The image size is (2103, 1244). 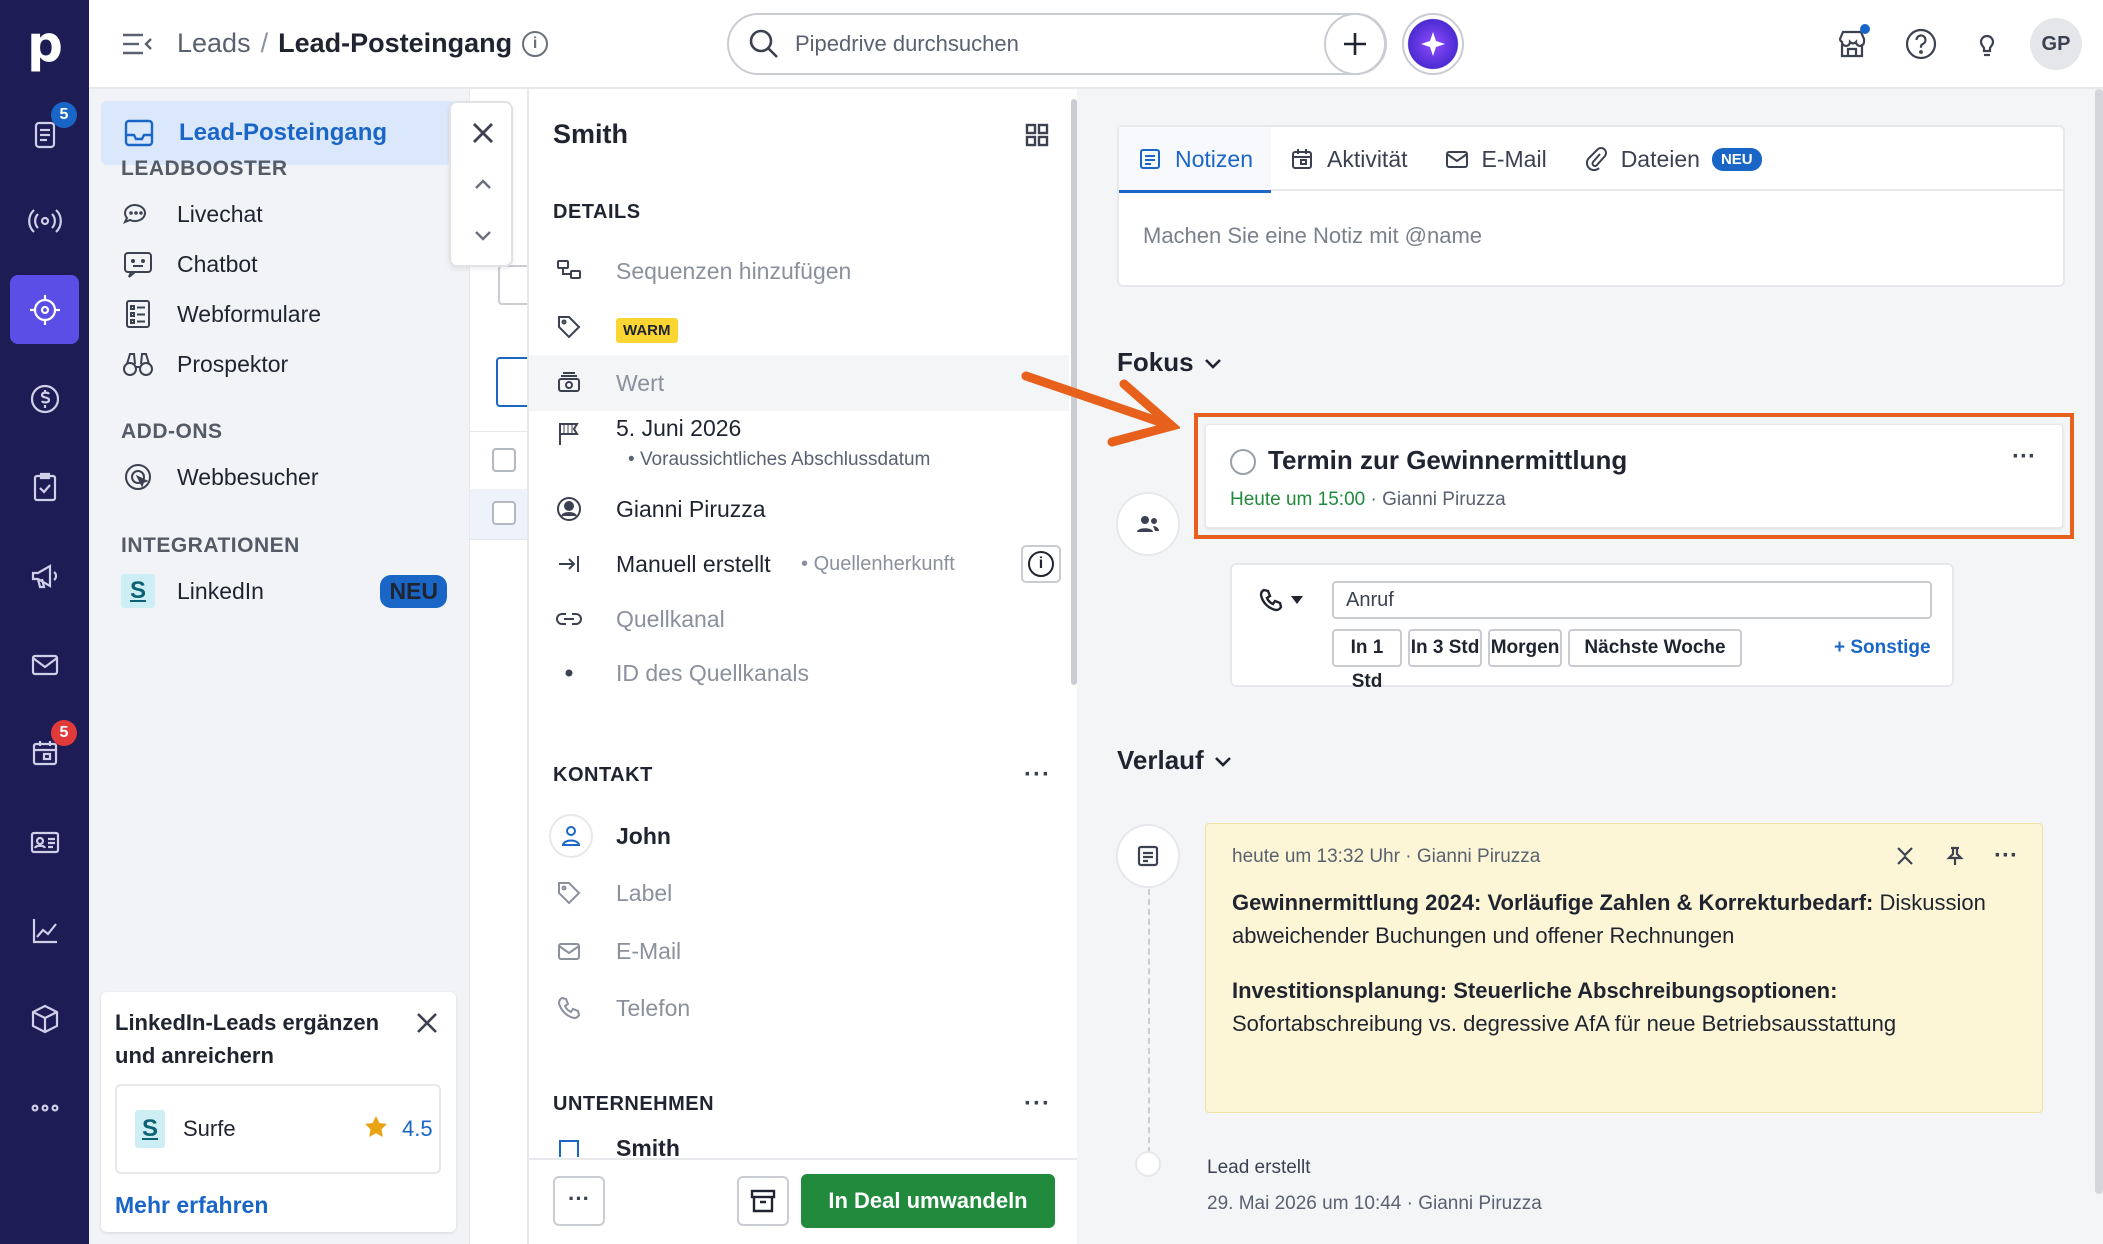 I want to click on info-icon: i, so click(x=535, y=43).